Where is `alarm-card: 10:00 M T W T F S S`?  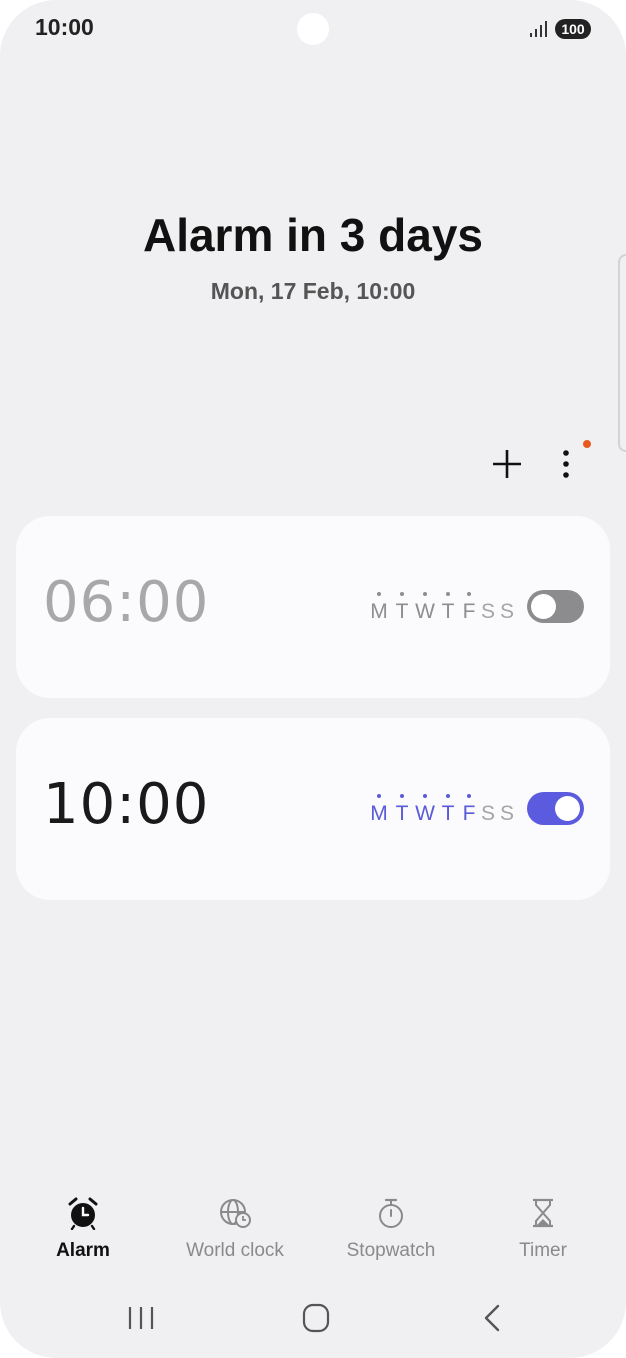 alarm-card: 10:00 M T W T F S S is located at coordinates (313, 809).